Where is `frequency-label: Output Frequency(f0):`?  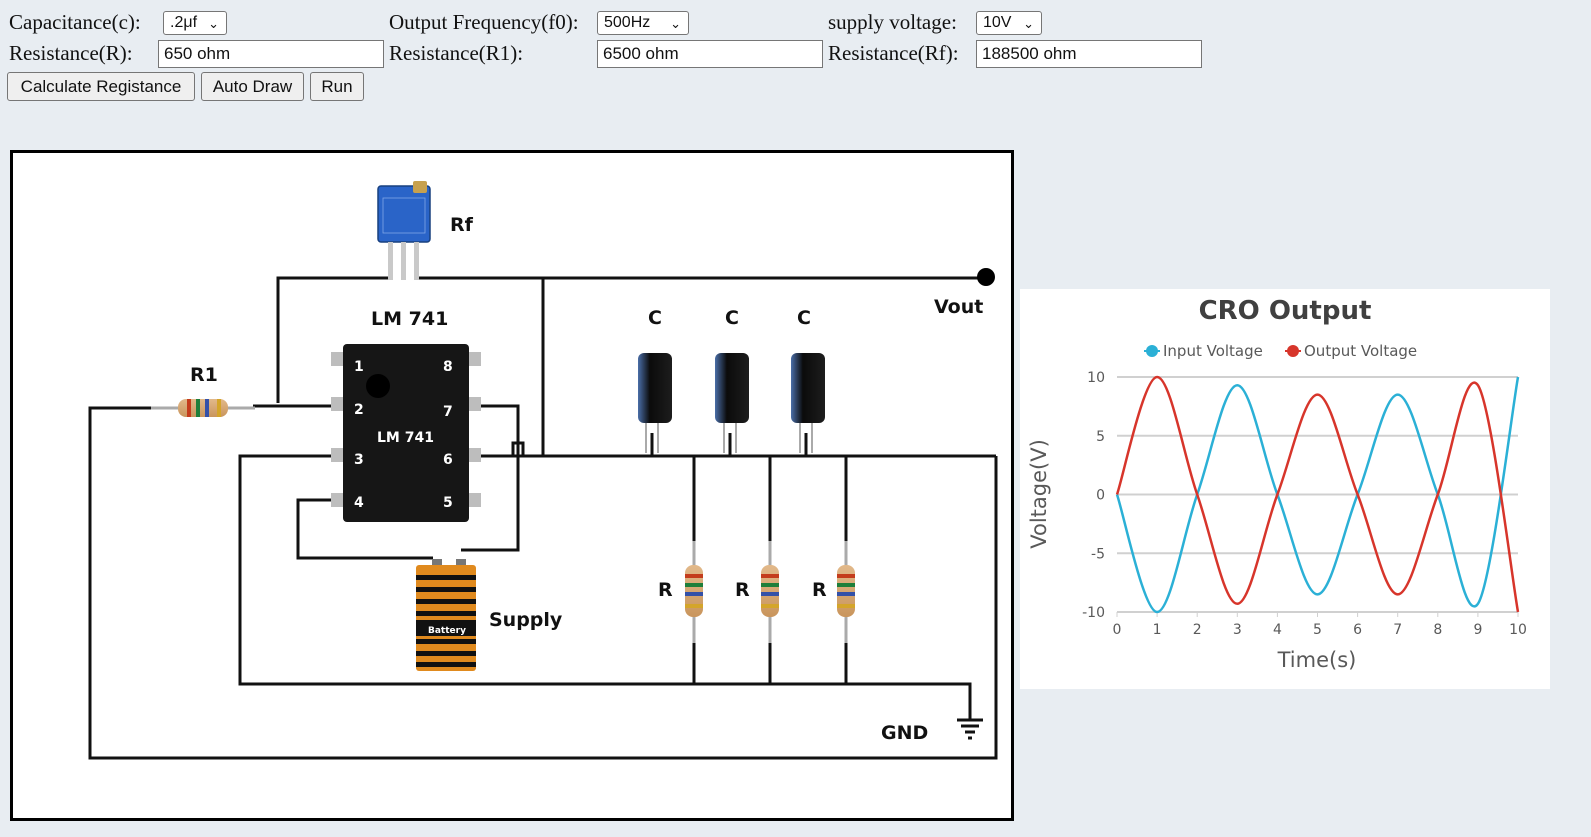 frequency-label: Output Frequency(f0): is located at coordinates (484, 22).